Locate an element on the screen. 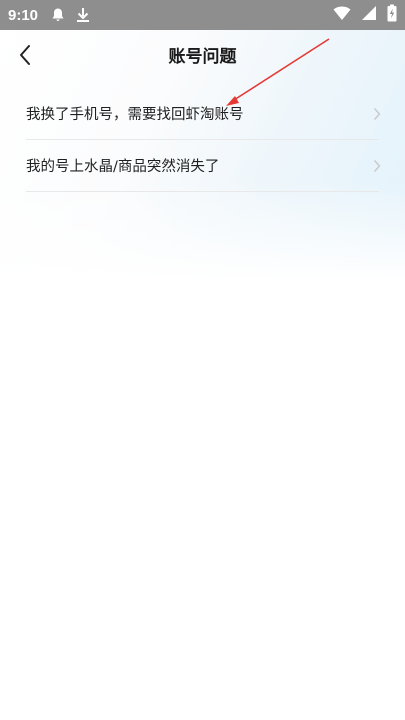 Image resolution: width=405 pixels, height=720 pixels. list-item: 我换了手机号，需要找回虾淘账号 is located at coordinates (203, 114).